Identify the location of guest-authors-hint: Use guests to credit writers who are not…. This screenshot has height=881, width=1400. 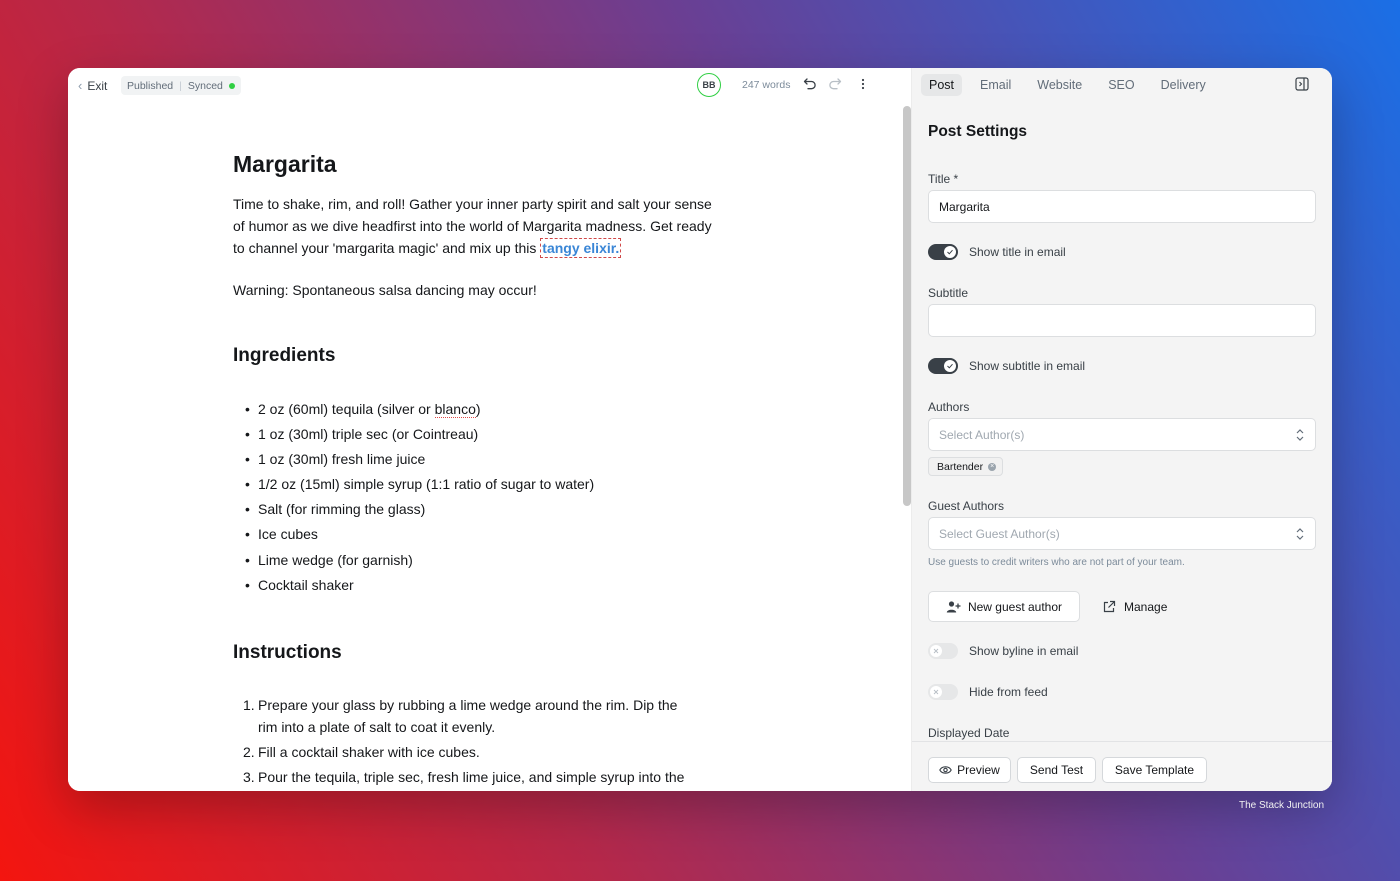
(1056, 562).